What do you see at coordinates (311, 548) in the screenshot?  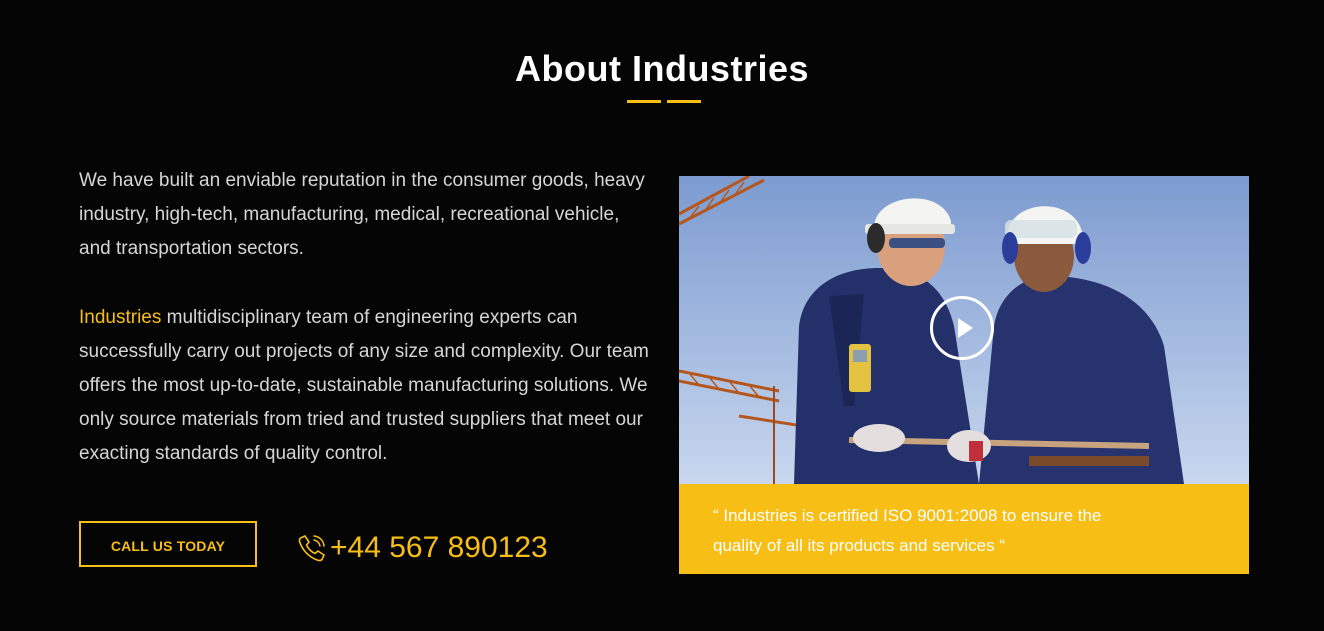 I see `phone-icon` at bounding box center [311, 548].